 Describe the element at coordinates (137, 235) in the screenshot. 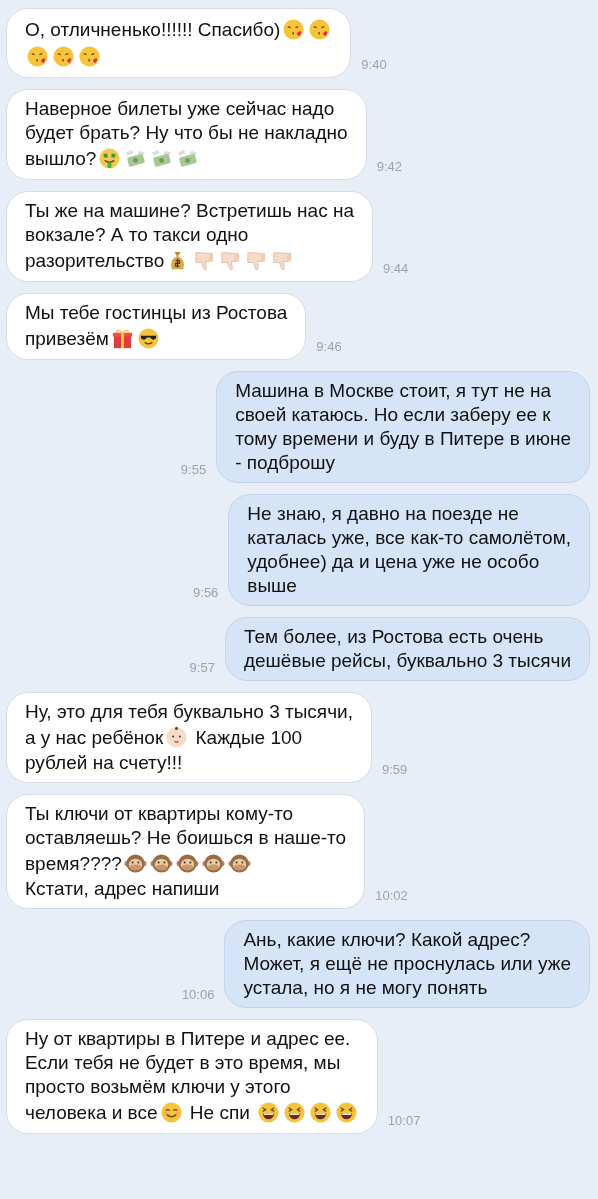

I see `message-text: вокзале? А то такси одно` at that location.